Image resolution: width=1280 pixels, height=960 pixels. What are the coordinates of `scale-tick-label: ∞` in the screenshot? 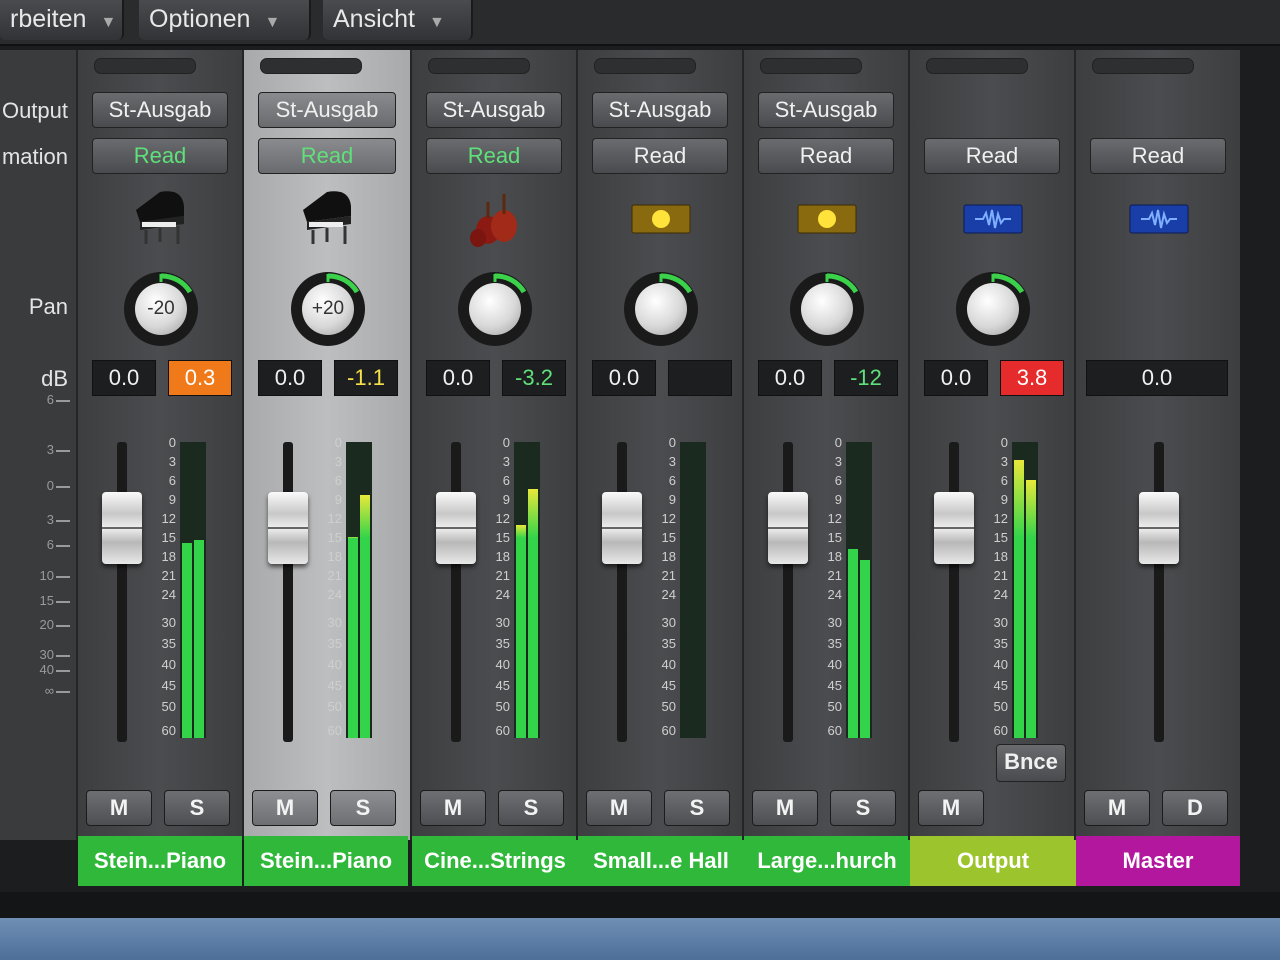 It's located at (49, 690).